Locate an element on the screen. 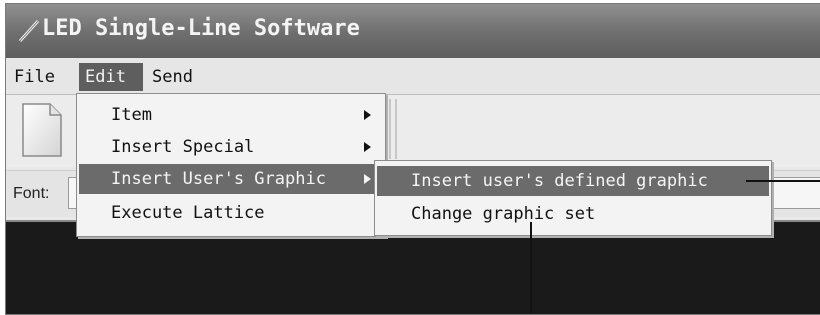 This screenshot has height=315, width=820. callout-line-horizontal is located at coordinates (783, 181).